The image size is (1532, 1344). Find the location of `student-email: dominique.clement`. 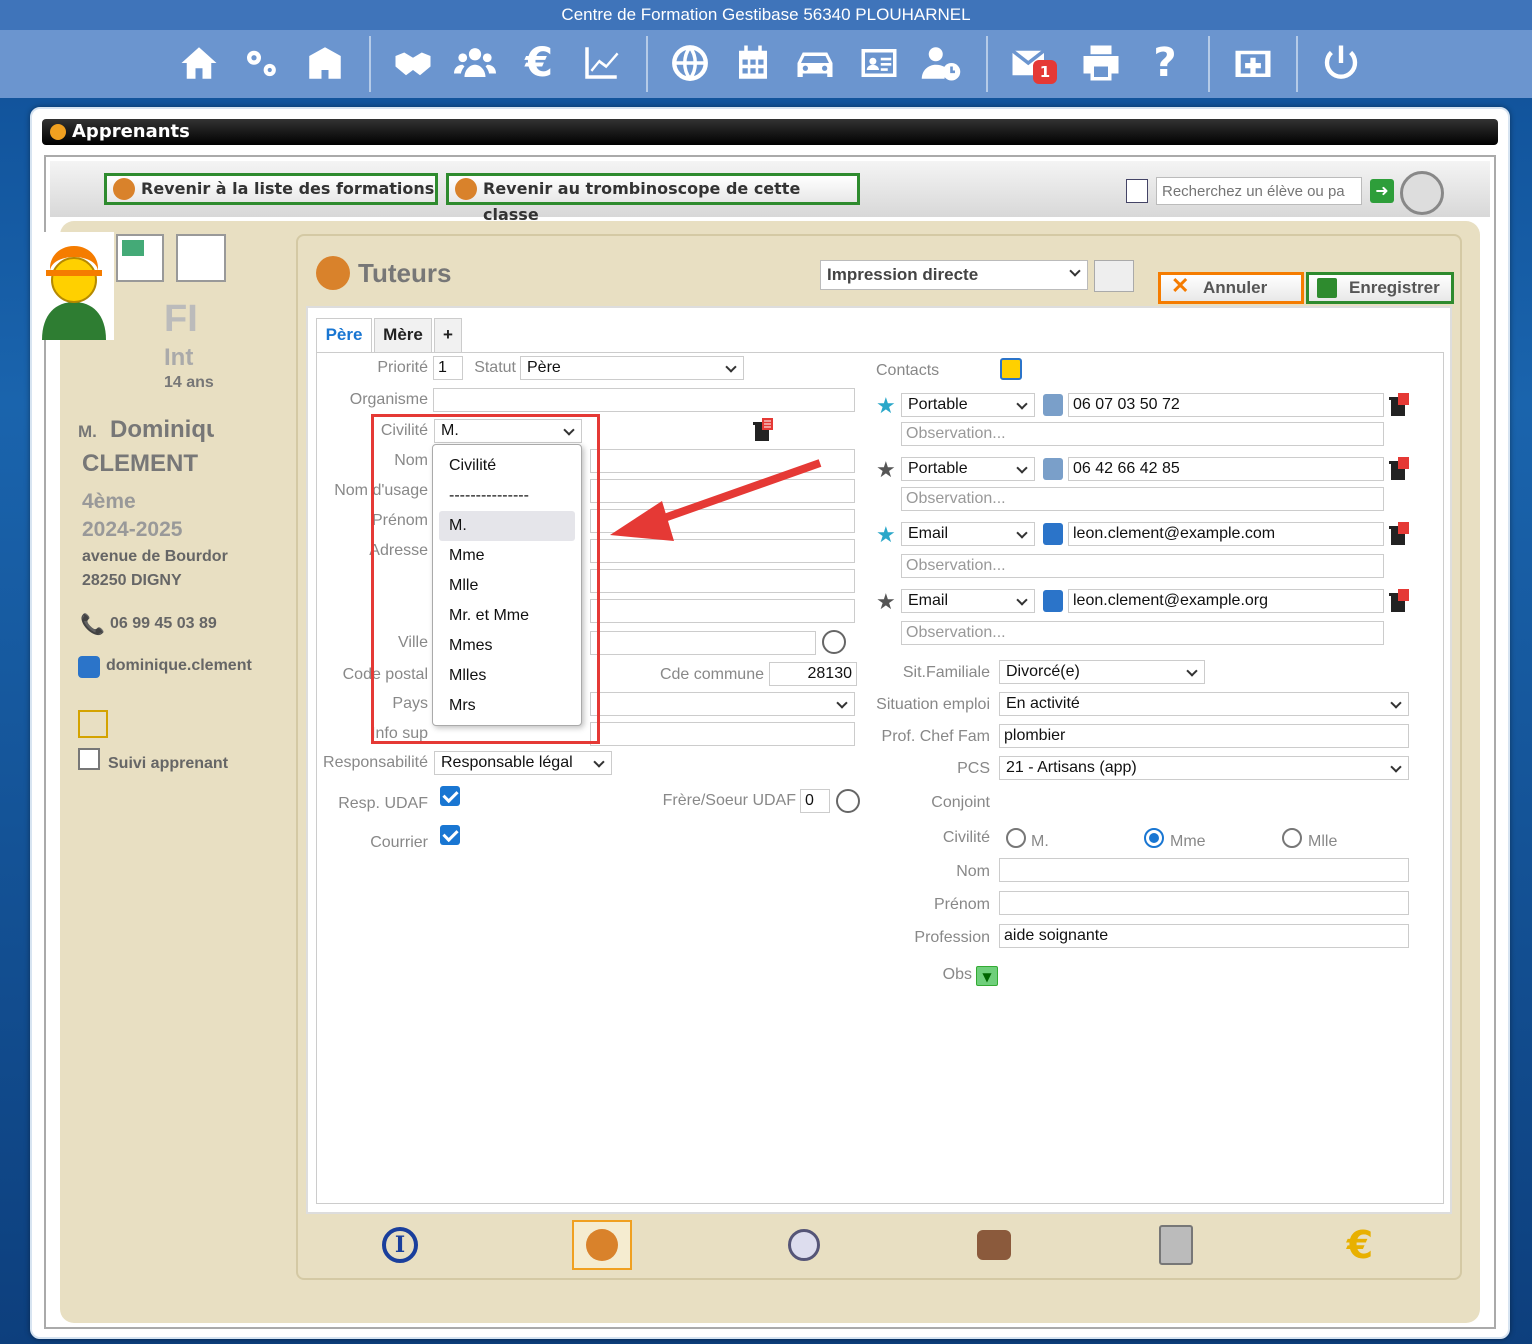

student-email: dominique.clement is located at coordinates (179, 666).